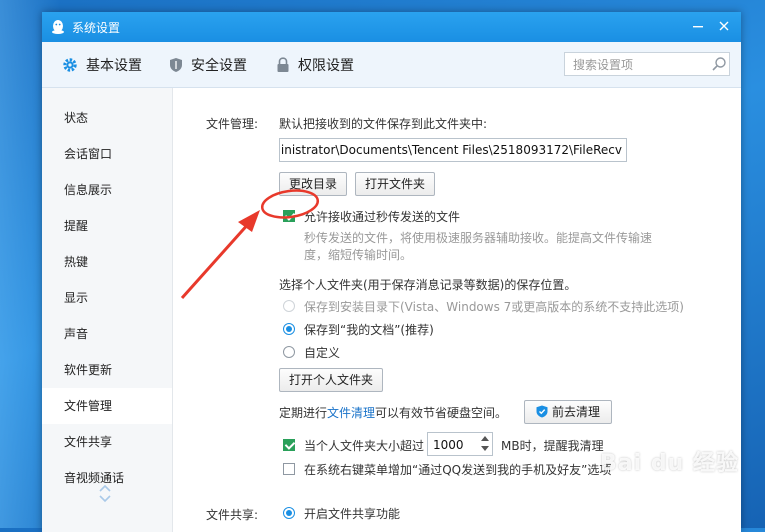 The width and height of the screenshot is (765, 532). I want to click on sidebar-item-reminder: 提醒, so click(107, 226).